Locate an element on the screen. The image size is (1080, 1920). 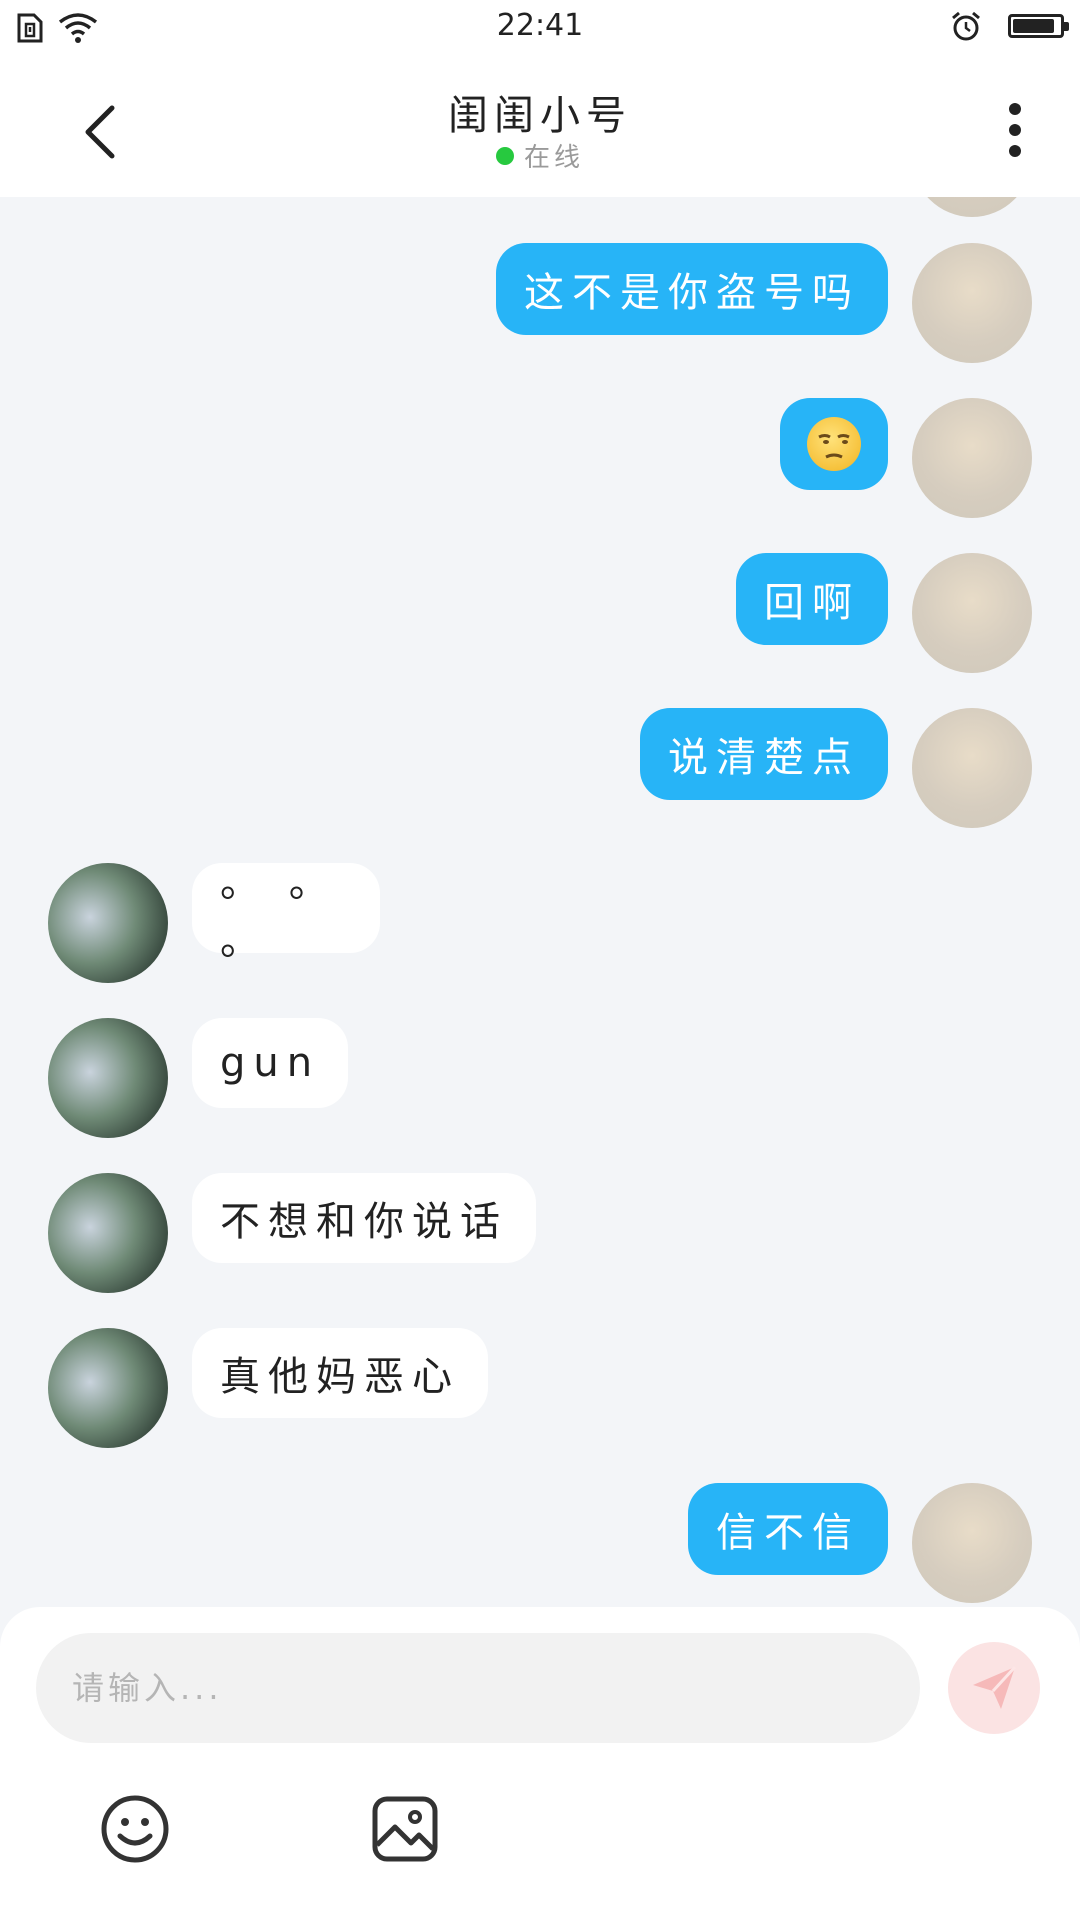
message-row is located at coordinates (972, 207).